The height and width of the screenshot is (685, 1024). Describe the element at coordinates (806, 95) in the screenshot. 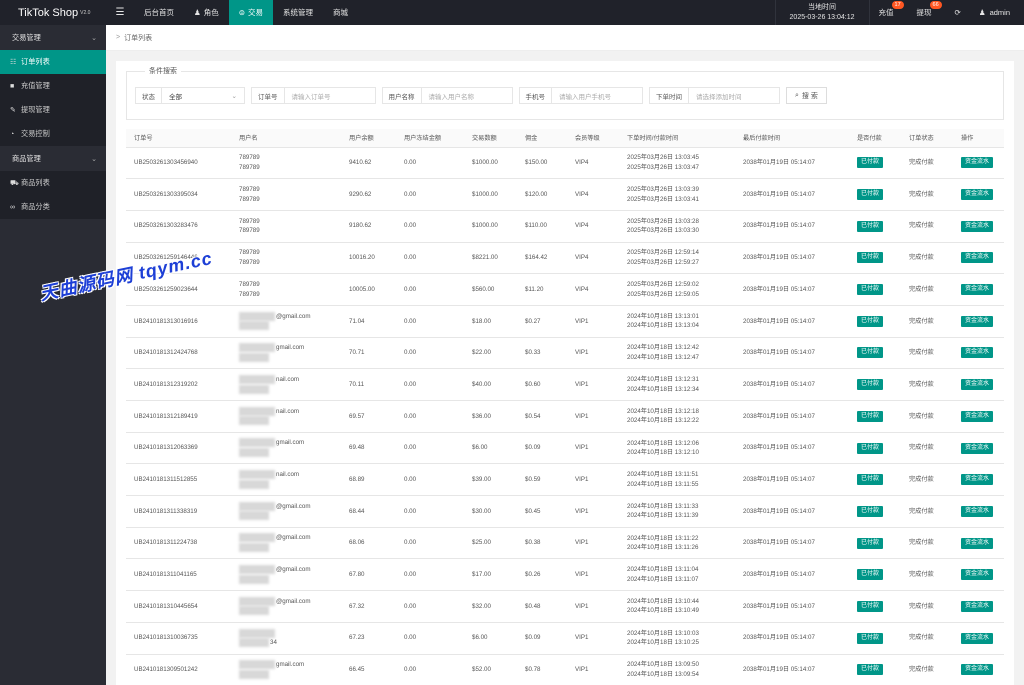

I see `search-button: ⌕ 搜 索` at that location.